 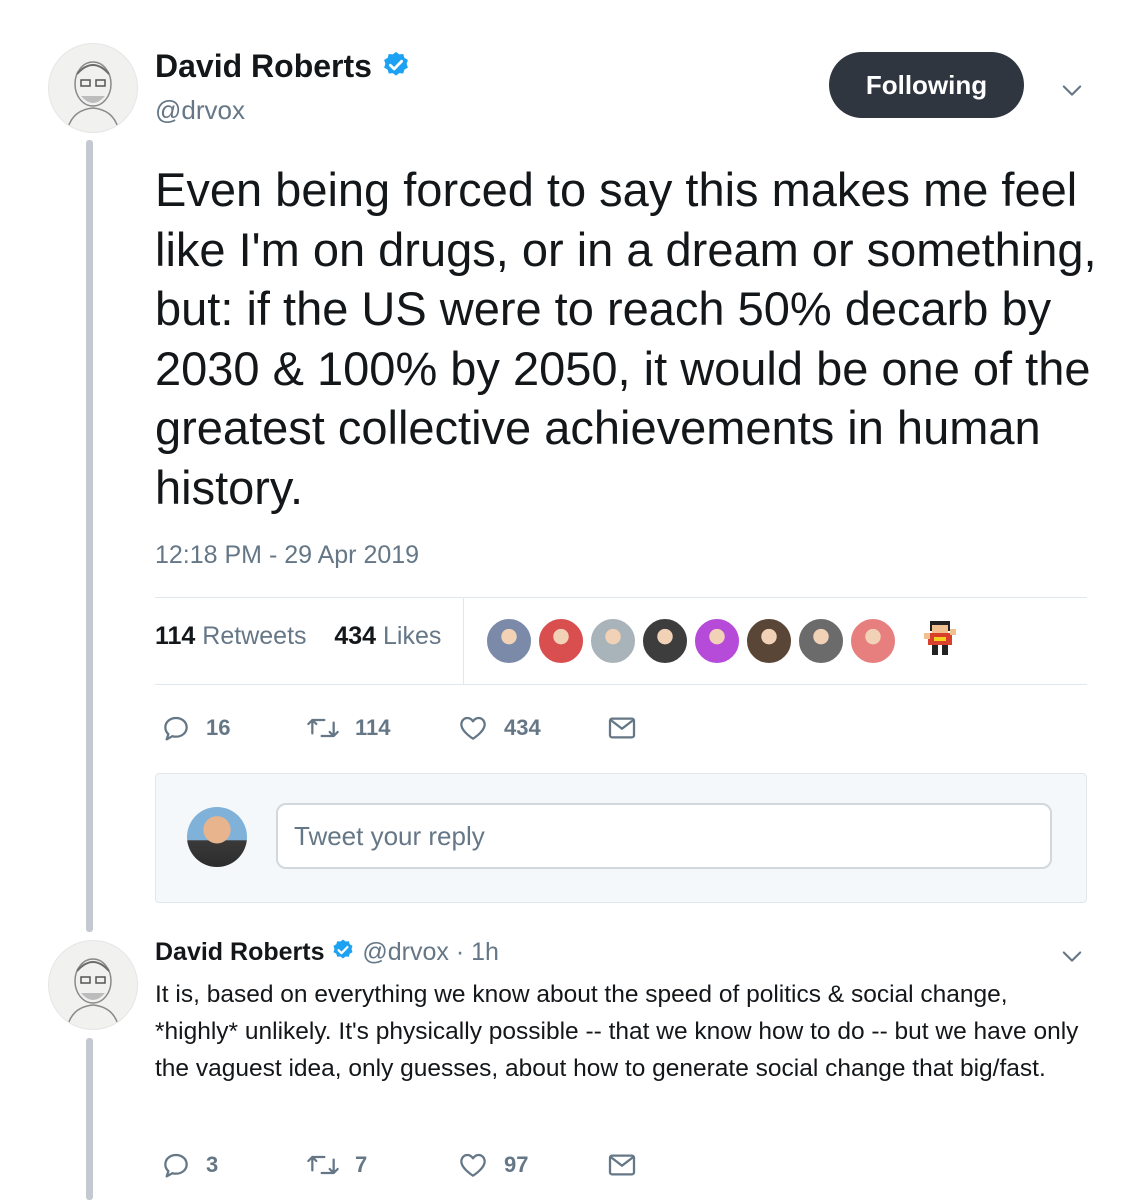 What do you see at coordinates (263, 66) in the screenshot?
I see `author-name: David Roberts` at bounding box center [263, 66].